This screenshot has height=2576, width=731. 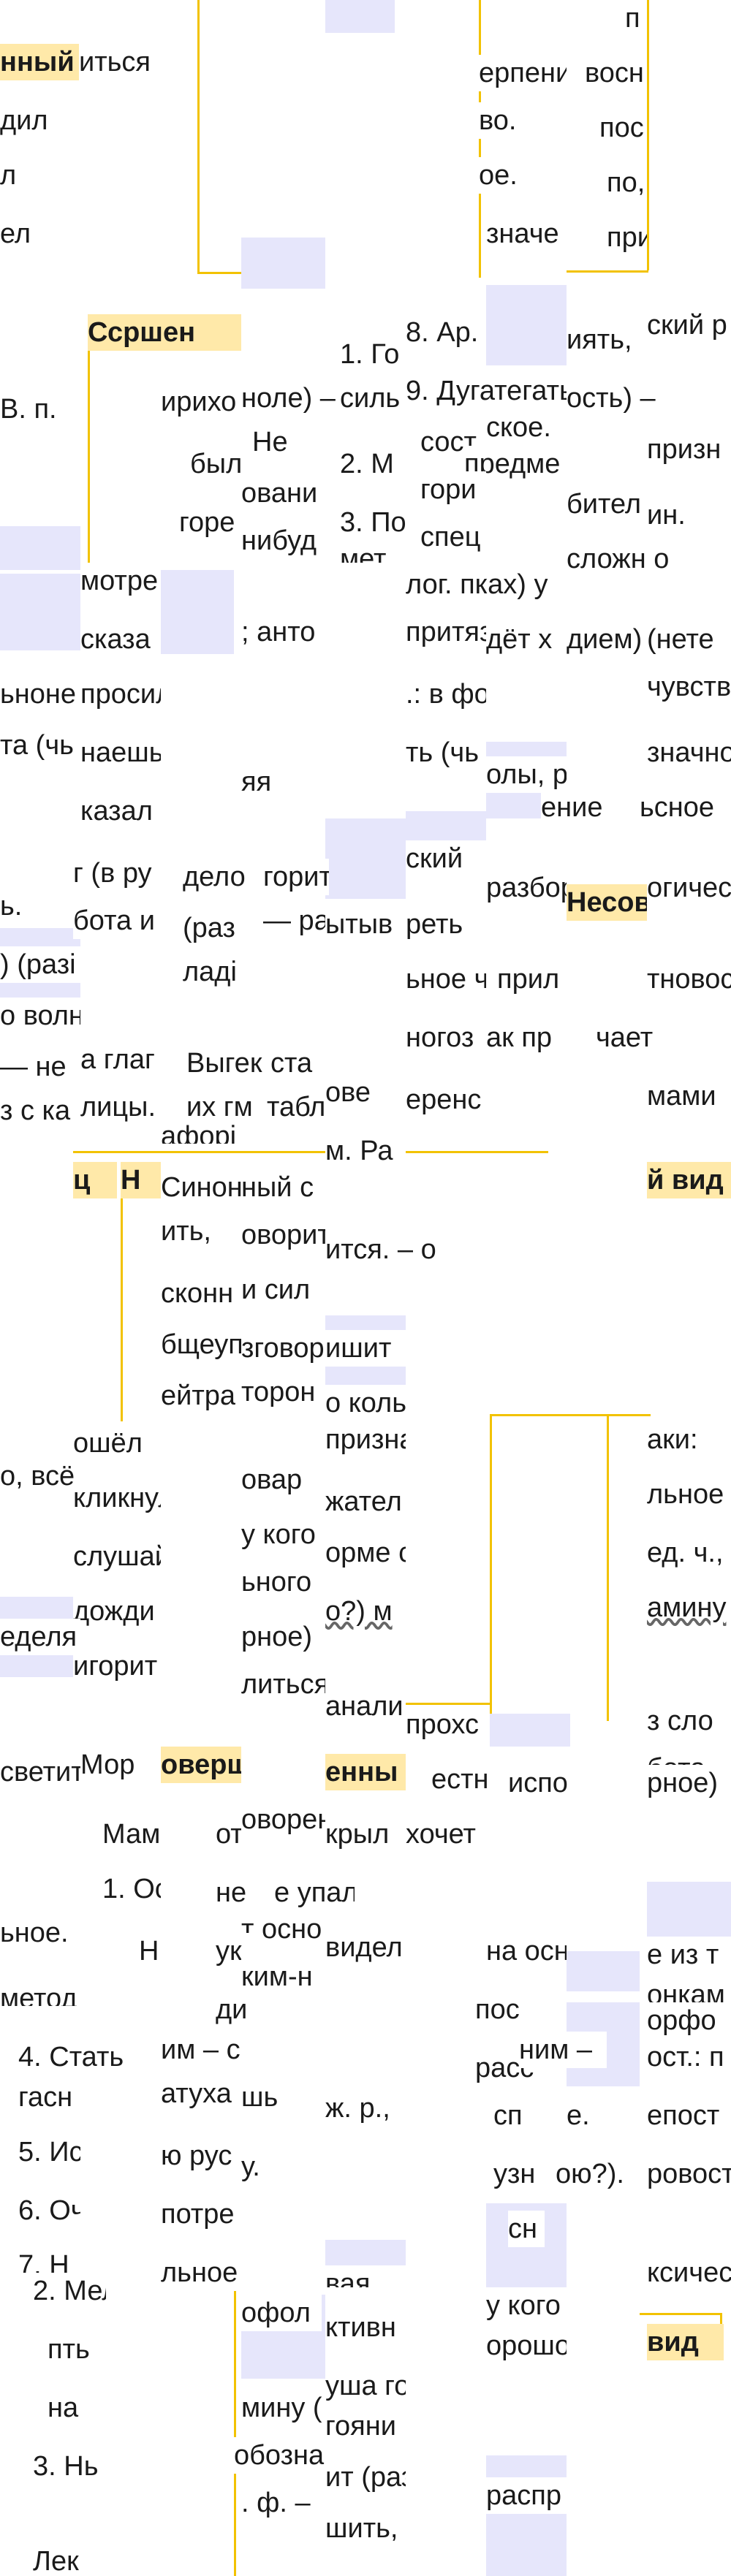 What do you see at coordinates (689, 2115) in the screenshot?
I see `text-fragment: епост` at bounding box center [689, 2115].